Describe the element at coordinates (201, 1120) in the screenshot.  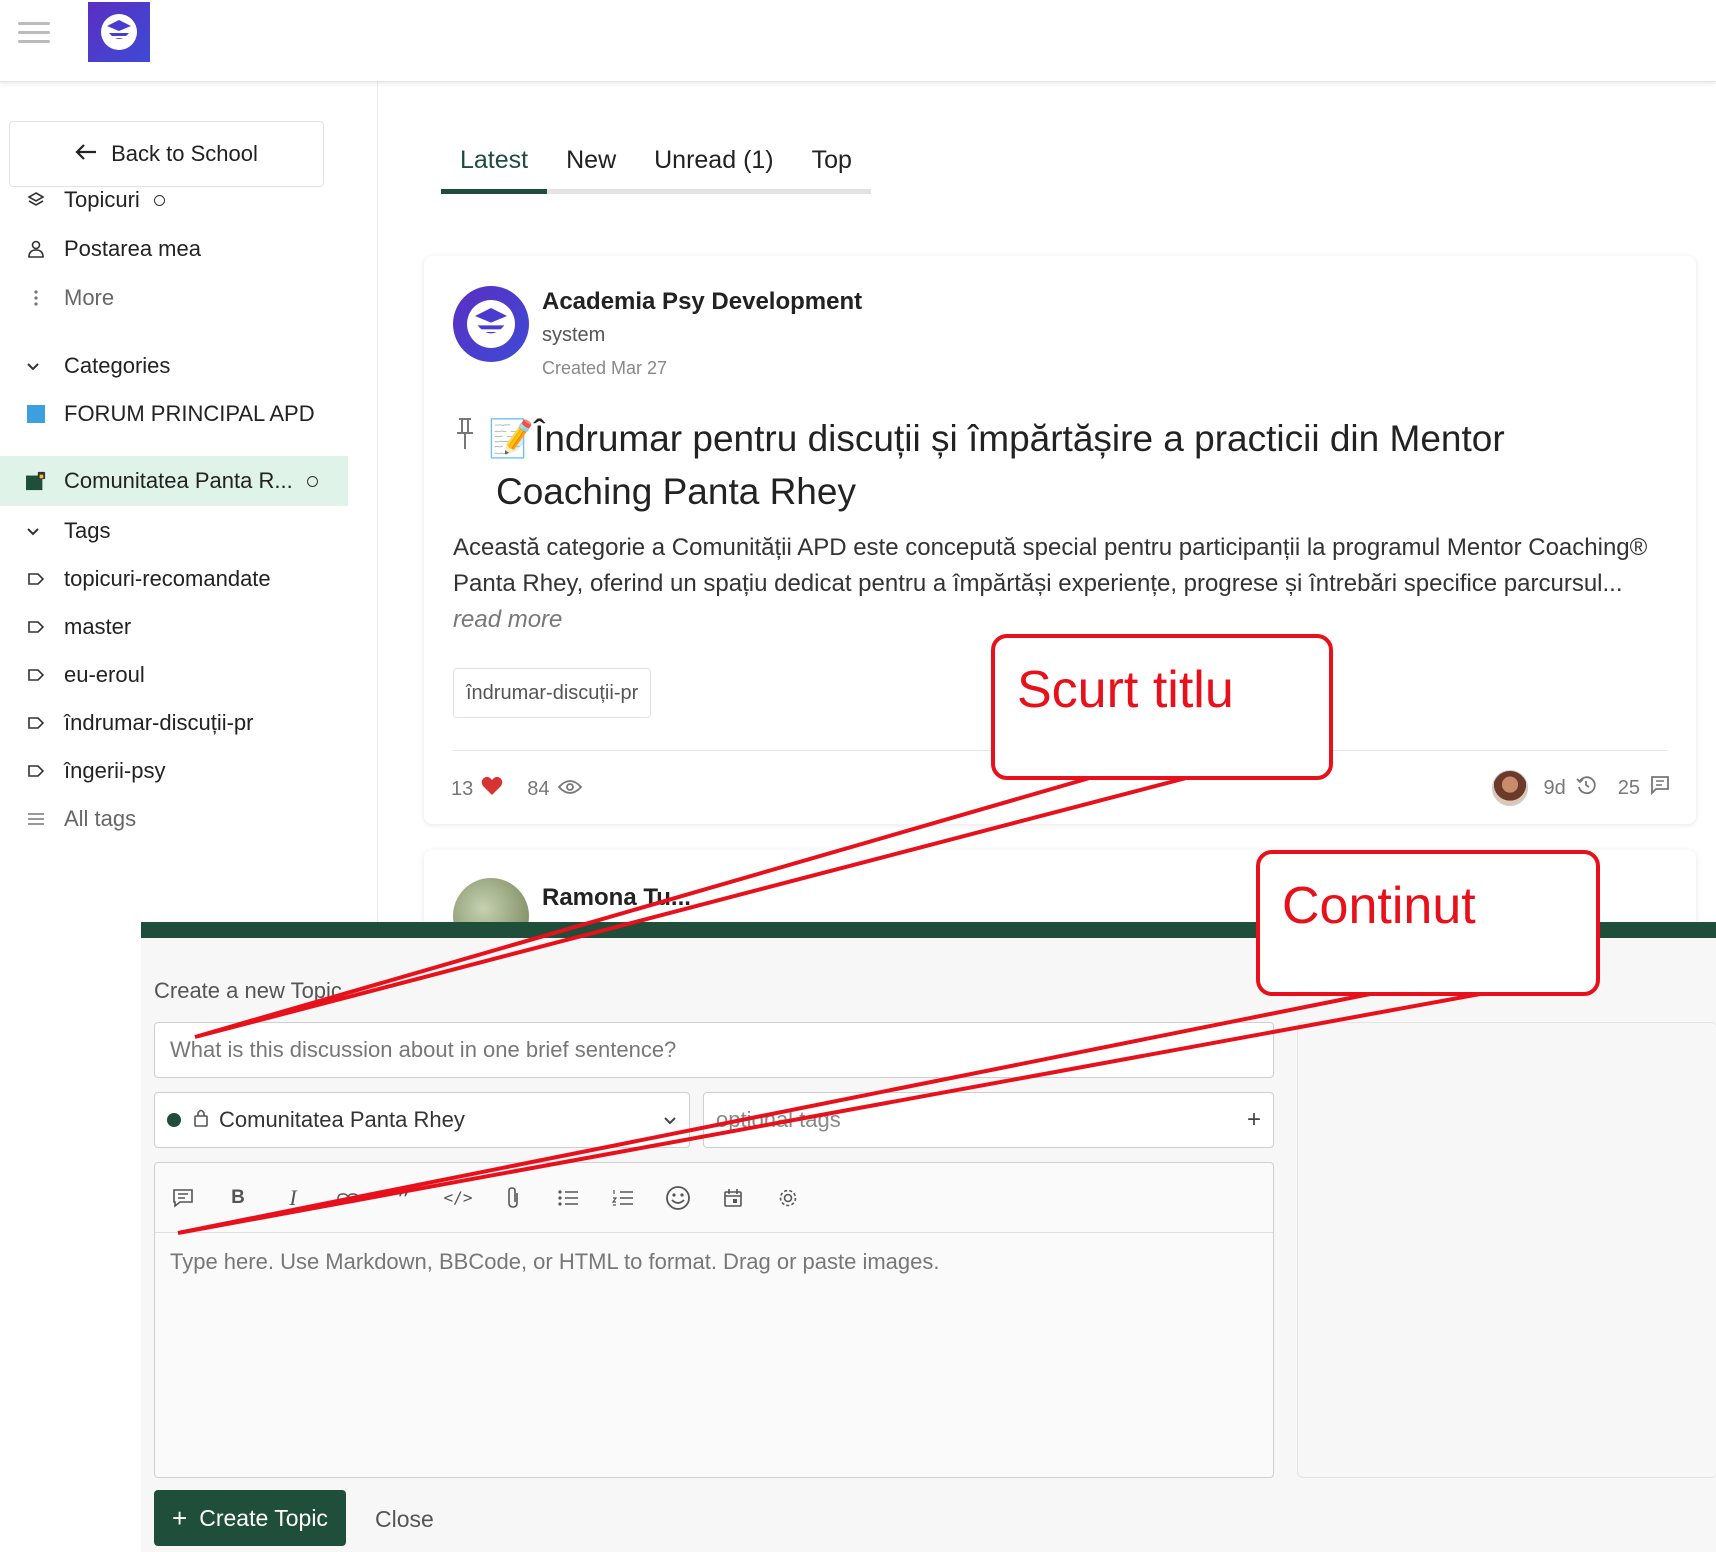
I see `lock-icon` at that location.